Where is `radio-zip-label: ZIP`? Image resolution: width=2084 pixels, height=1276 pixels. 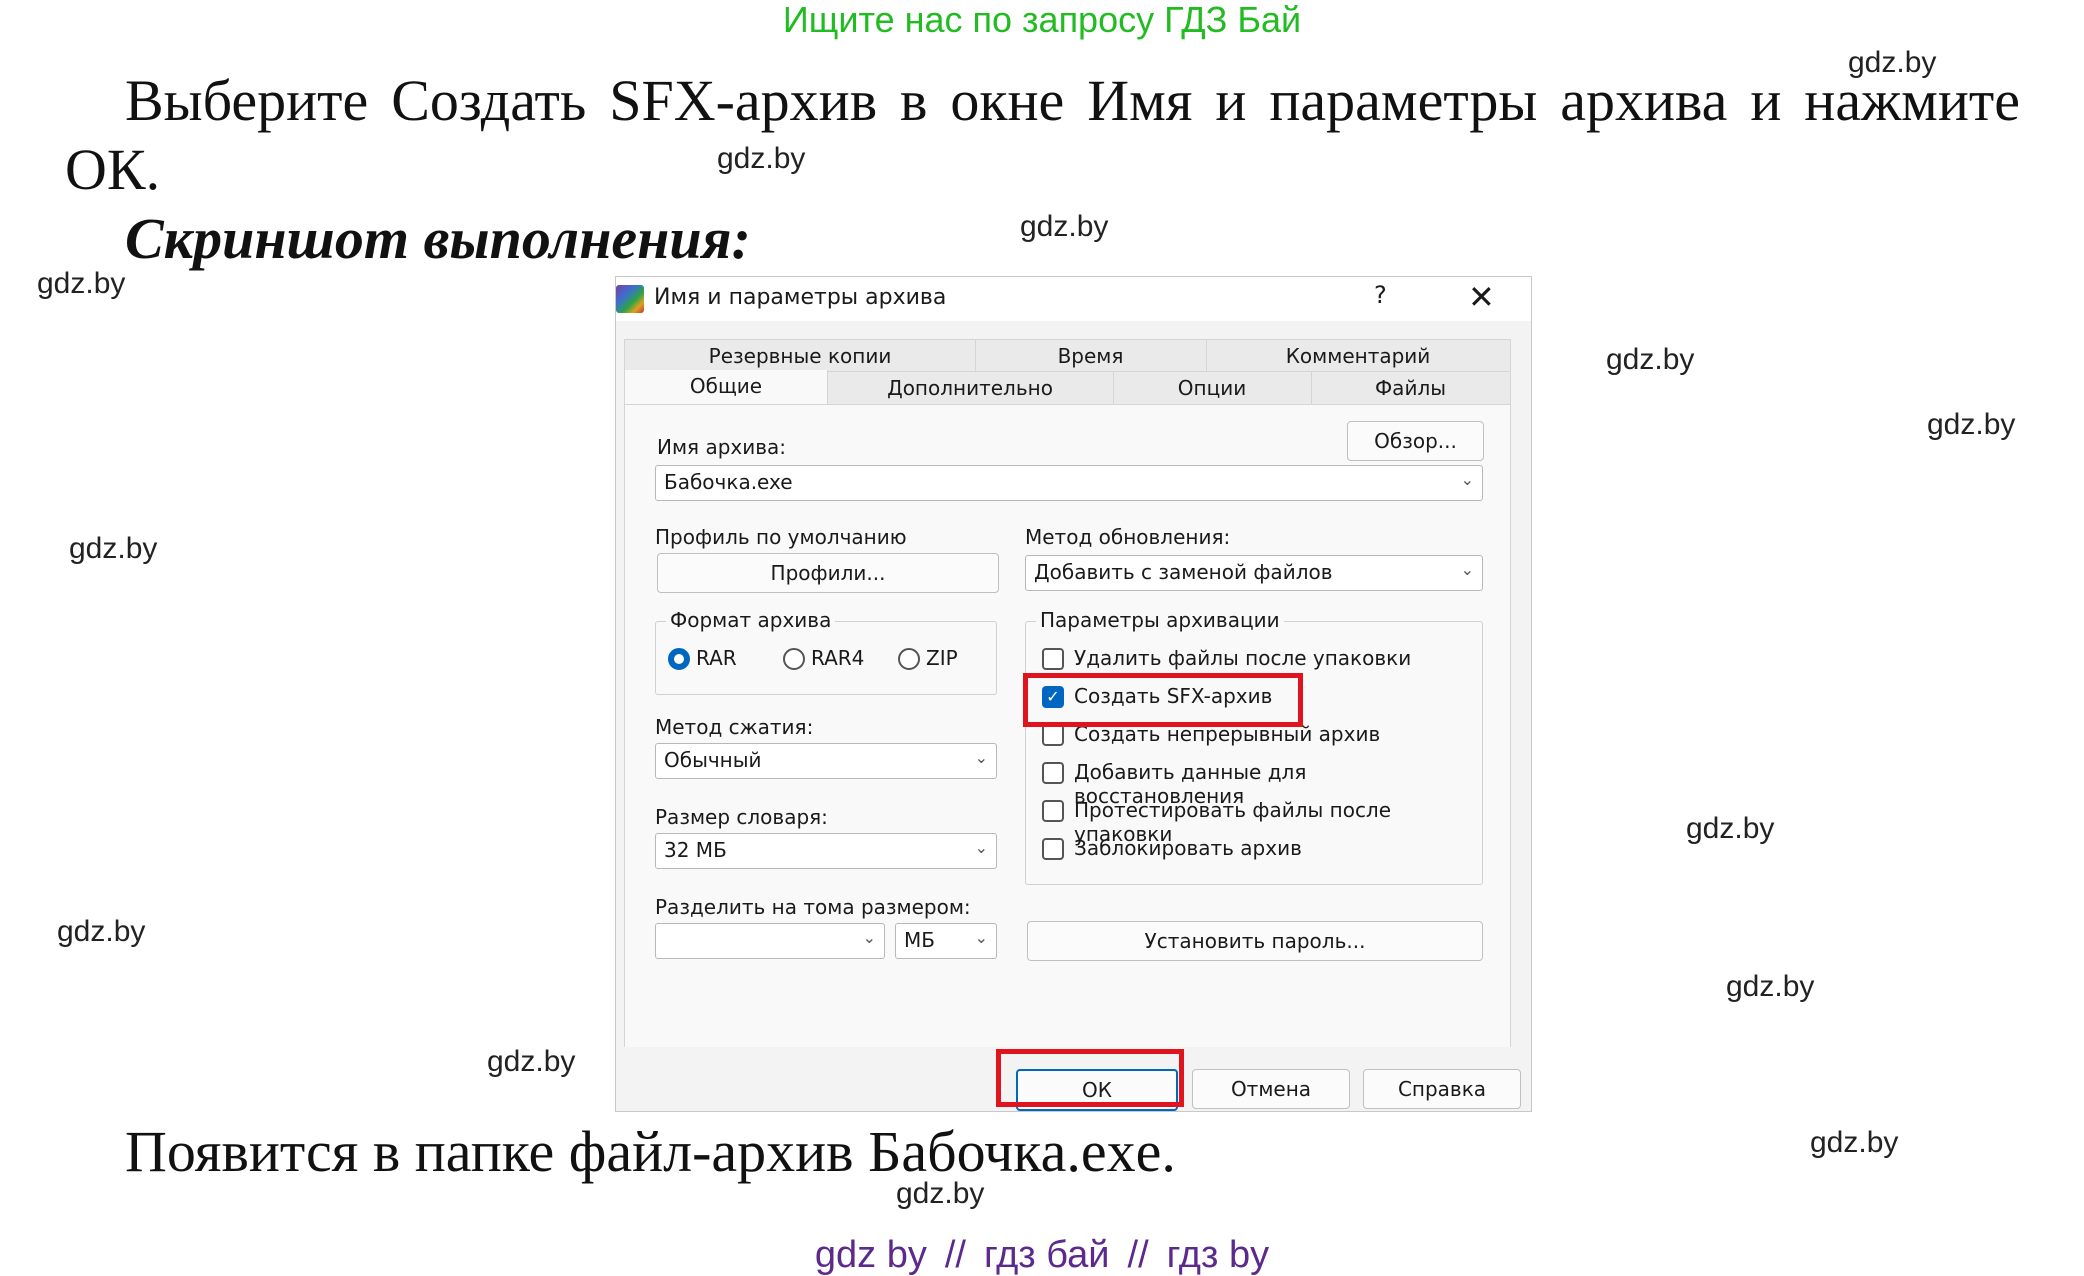
radio-zip-label: ZIP is located at coordinates (942, 658).